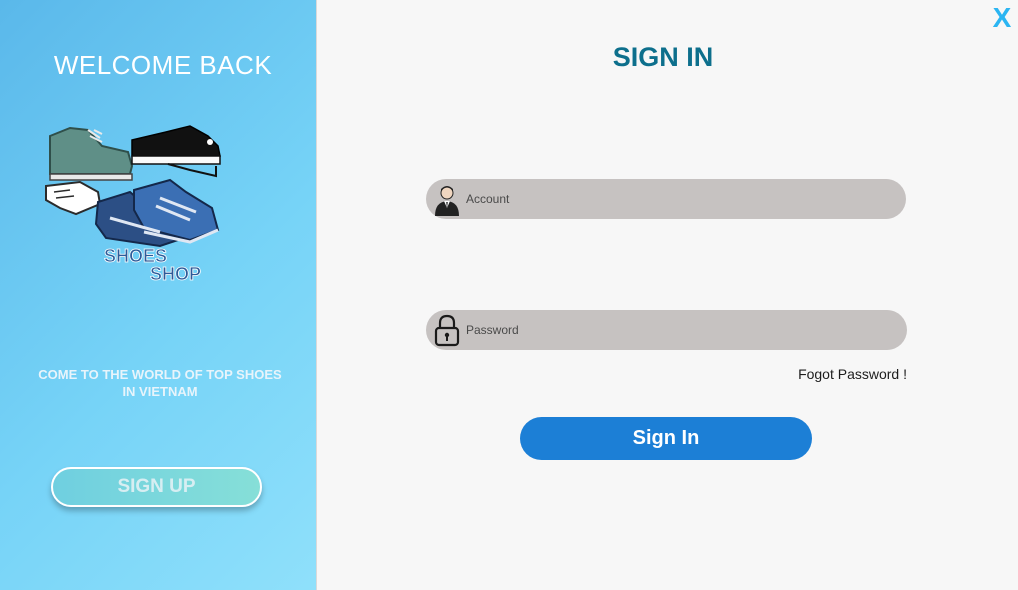  I want to click on account-placeholder: Account, so click(488, 199).